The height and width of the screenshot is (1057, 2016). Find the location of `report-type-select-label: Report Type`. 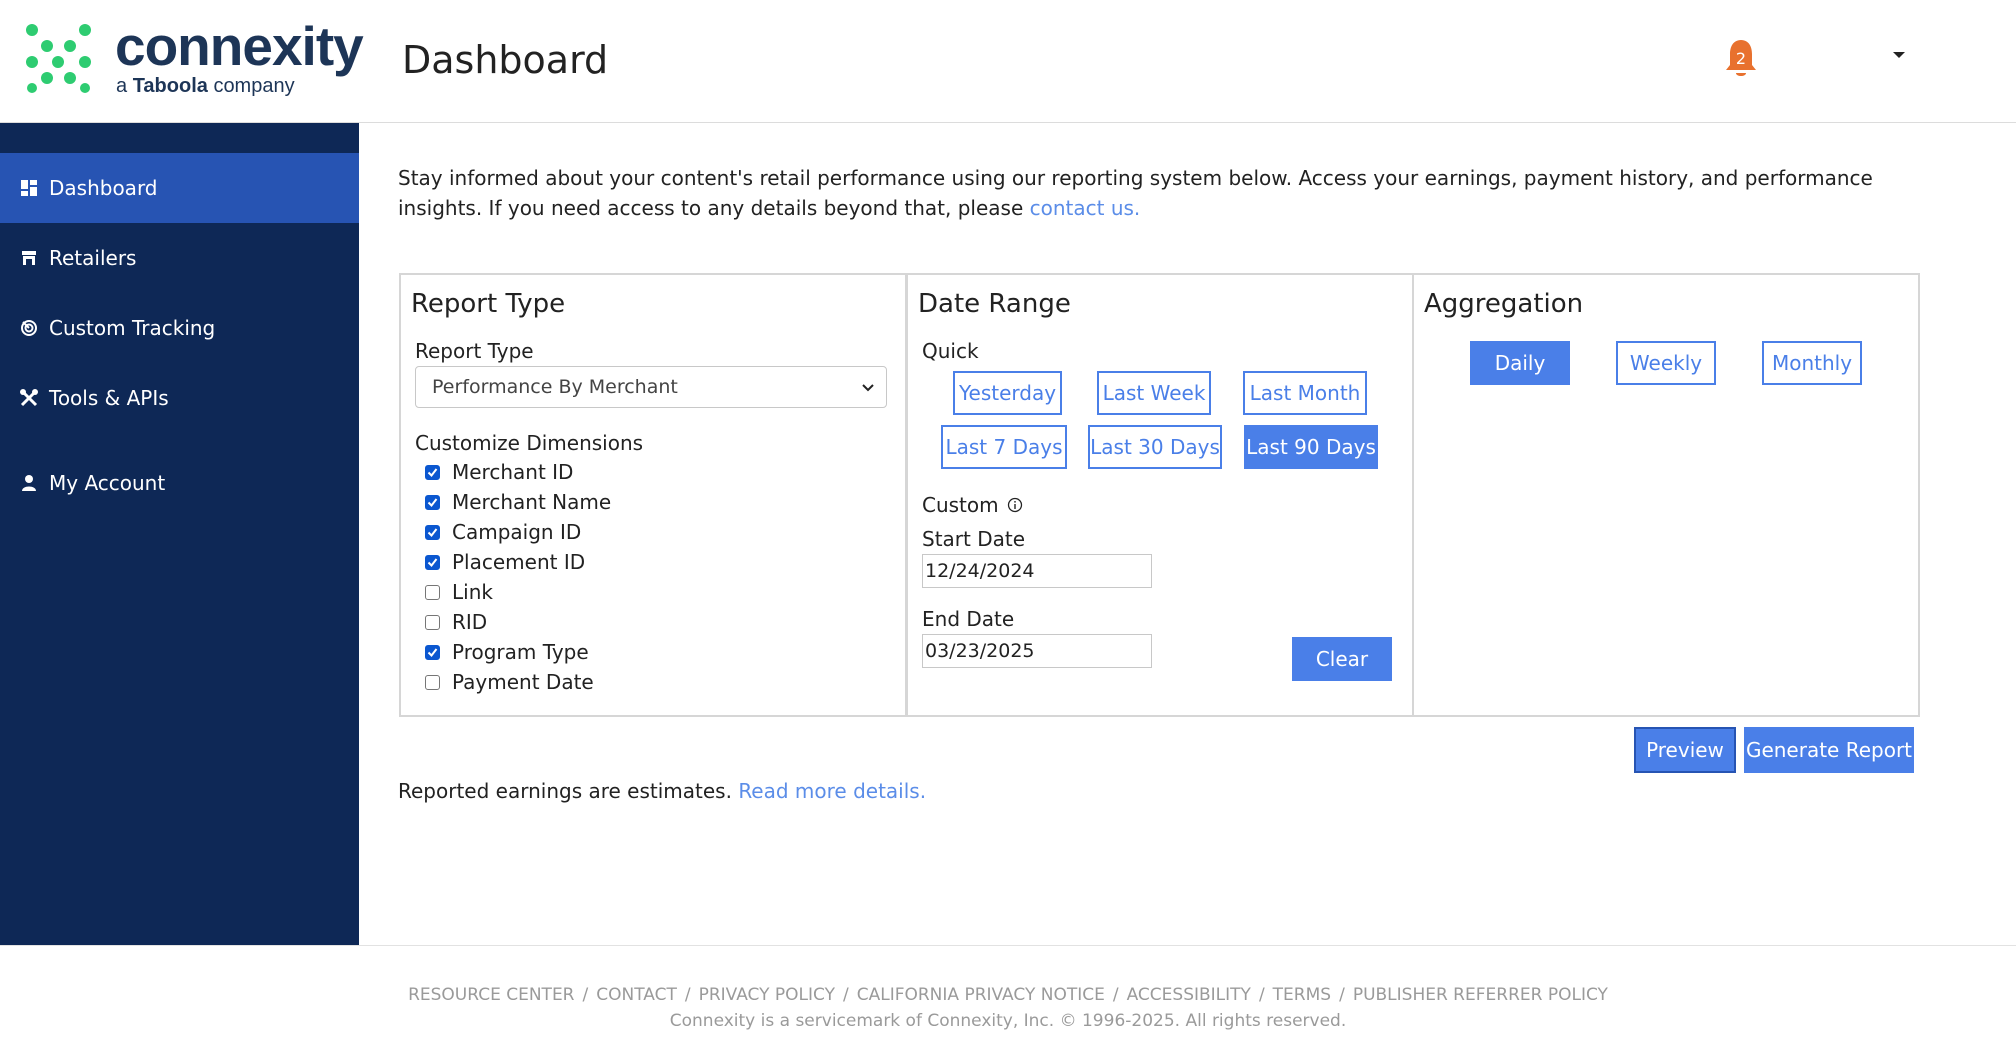

report-type-select-label: Report Type is located at coordinates (474, 351).